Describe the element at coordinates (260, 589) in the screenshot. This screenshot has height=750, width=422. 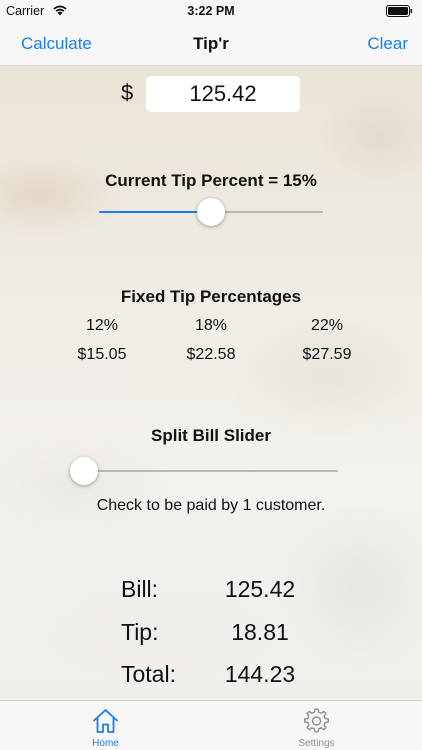
I see `bill-value: 125.42` at that location.